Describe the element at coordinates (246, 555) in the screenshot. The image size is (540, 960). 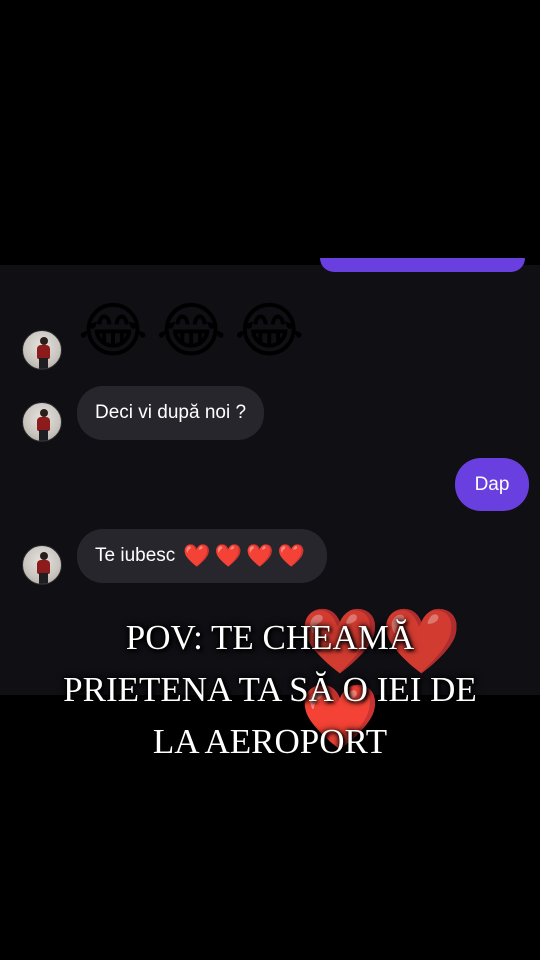
I see `red-heart-emoji: ❤️❤️❤️❤️` at that location.